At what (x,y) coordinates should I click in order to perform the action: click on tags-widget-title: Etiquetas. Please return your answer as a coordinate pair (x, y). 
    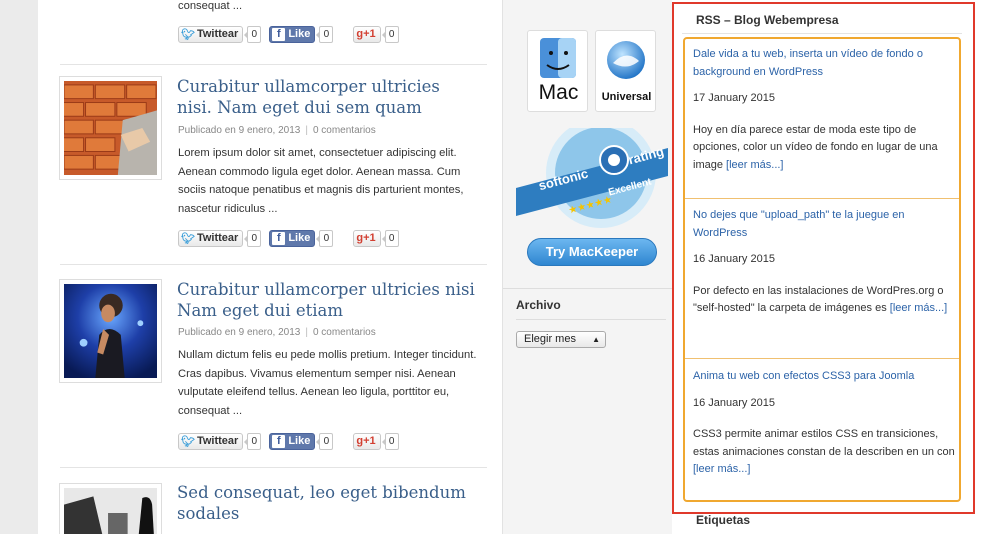
    Looking at the image, I should click on (723, 520).